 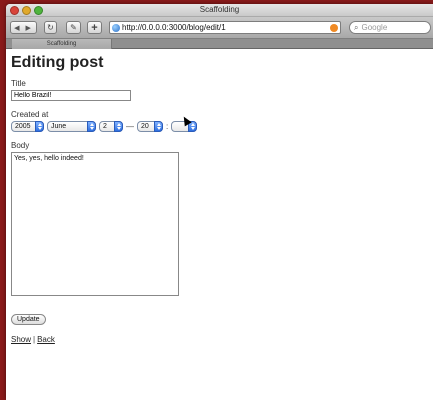 What do you see at coordinates (30, 114) in the screenshot?
I see `created-at-label: Created at` at bounding box center [30, 114].